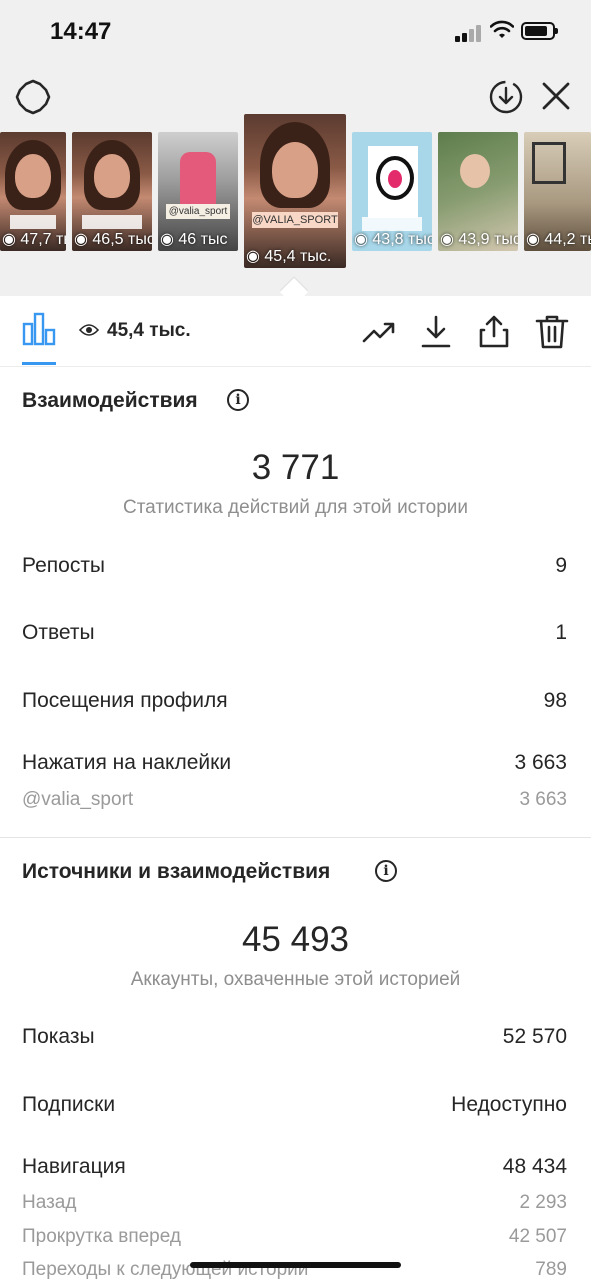 This screenshot has height=1281, width=591. What do you see at coordinates (561, 632) in the screenshot?
I see `replies-value: 1` at bounding box center [561, 632].